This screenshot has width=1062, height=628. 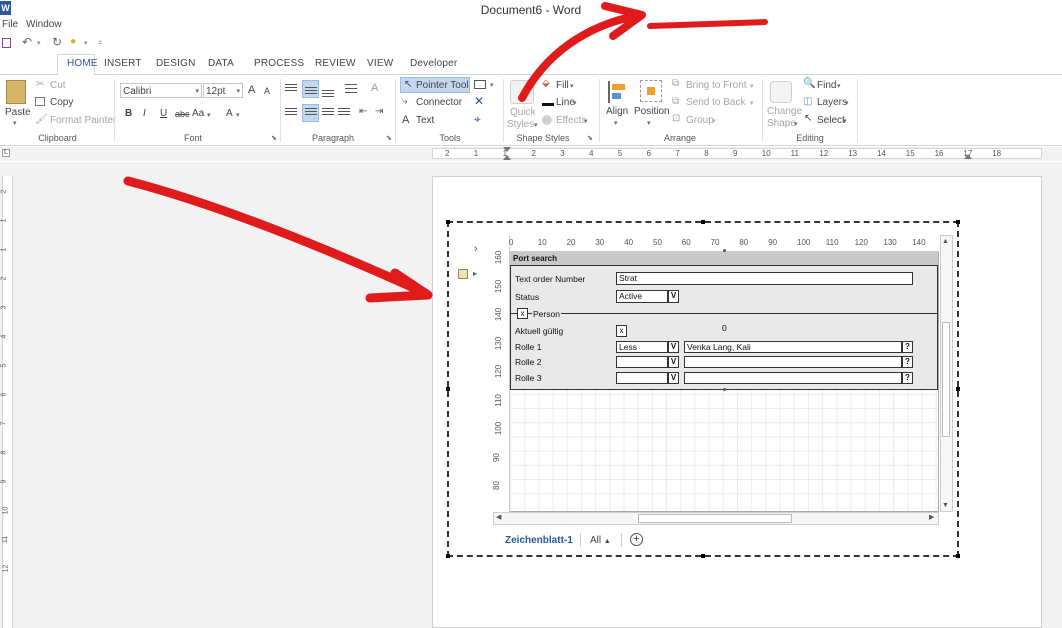 What do you see at coordinates (276, 237) in the screenshot?
I see `annotation-arrow-object` at bounding box center [276, 237].